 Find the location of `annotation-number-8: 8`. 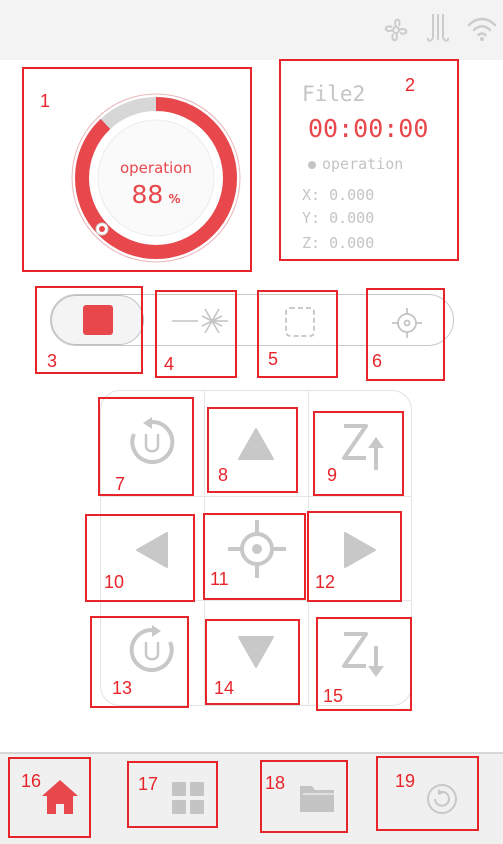

annotation-number-8: 8 is located at coordinates (223, 475).